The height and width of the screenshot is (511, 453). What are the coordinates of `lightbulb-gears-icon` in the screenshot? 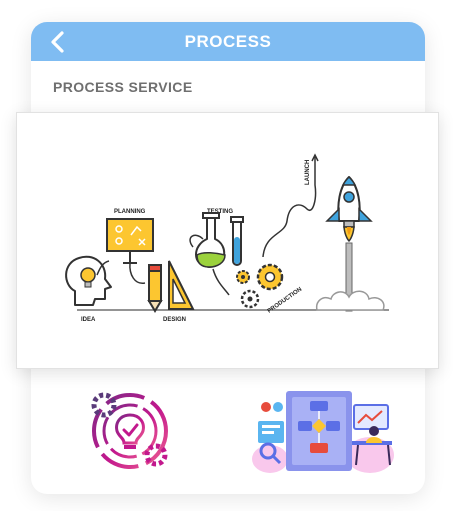 It's located at (130, 431).